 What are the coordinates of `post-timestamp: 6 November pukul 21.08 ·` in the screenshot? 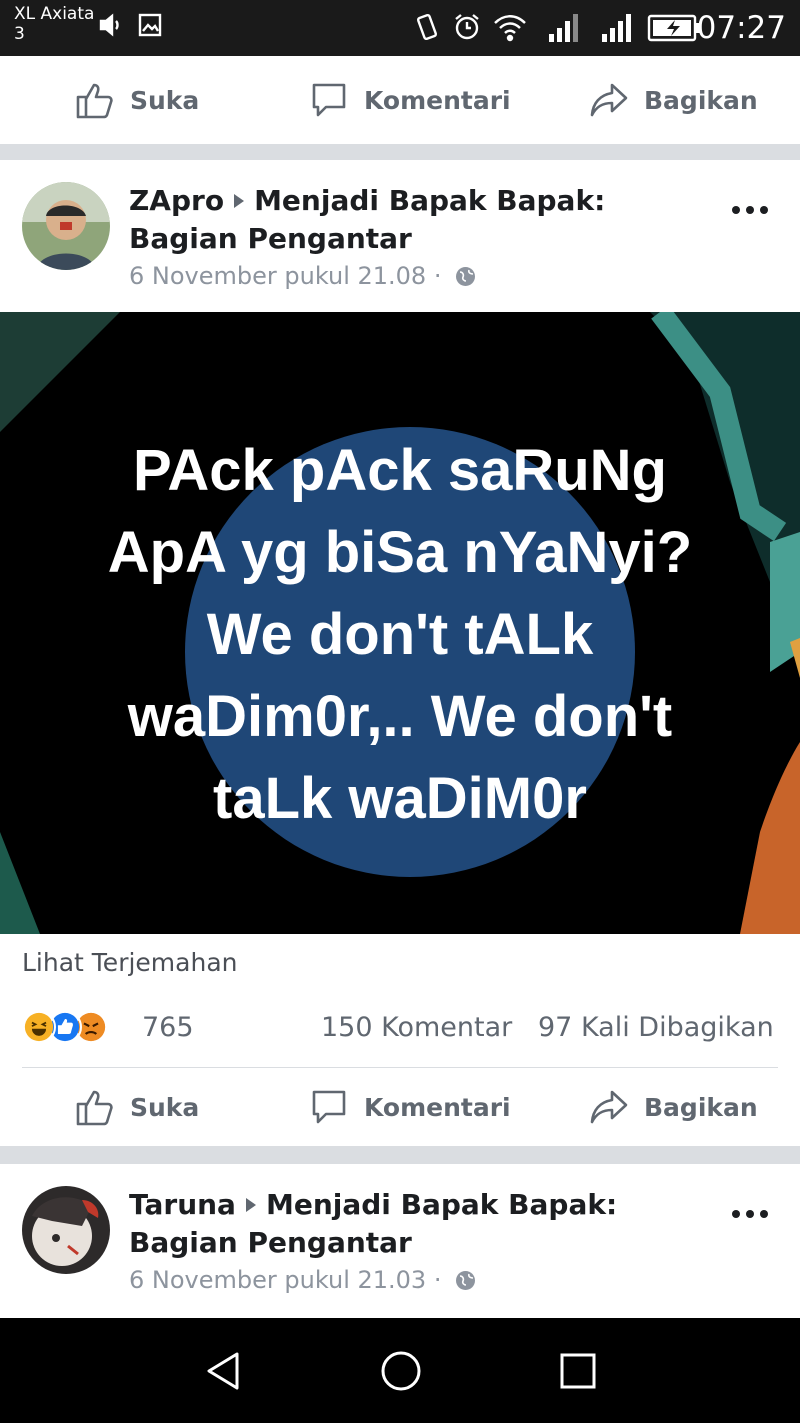 It's located at (302, 276).